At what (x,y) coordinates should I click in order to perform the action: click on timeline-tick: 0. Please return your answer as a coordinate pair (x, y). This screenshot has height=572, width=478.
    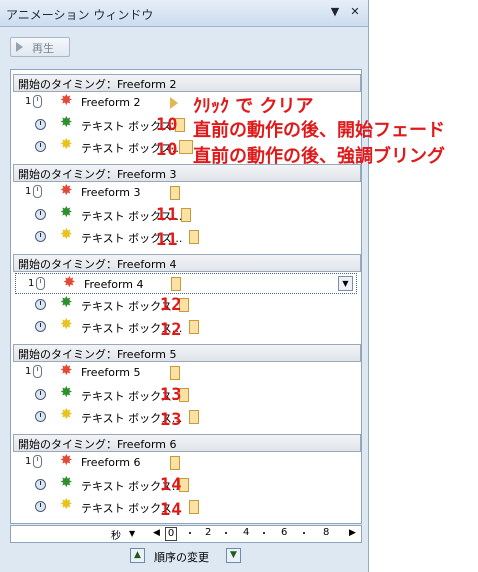
    Looking at the image, I should click on (171, 534).